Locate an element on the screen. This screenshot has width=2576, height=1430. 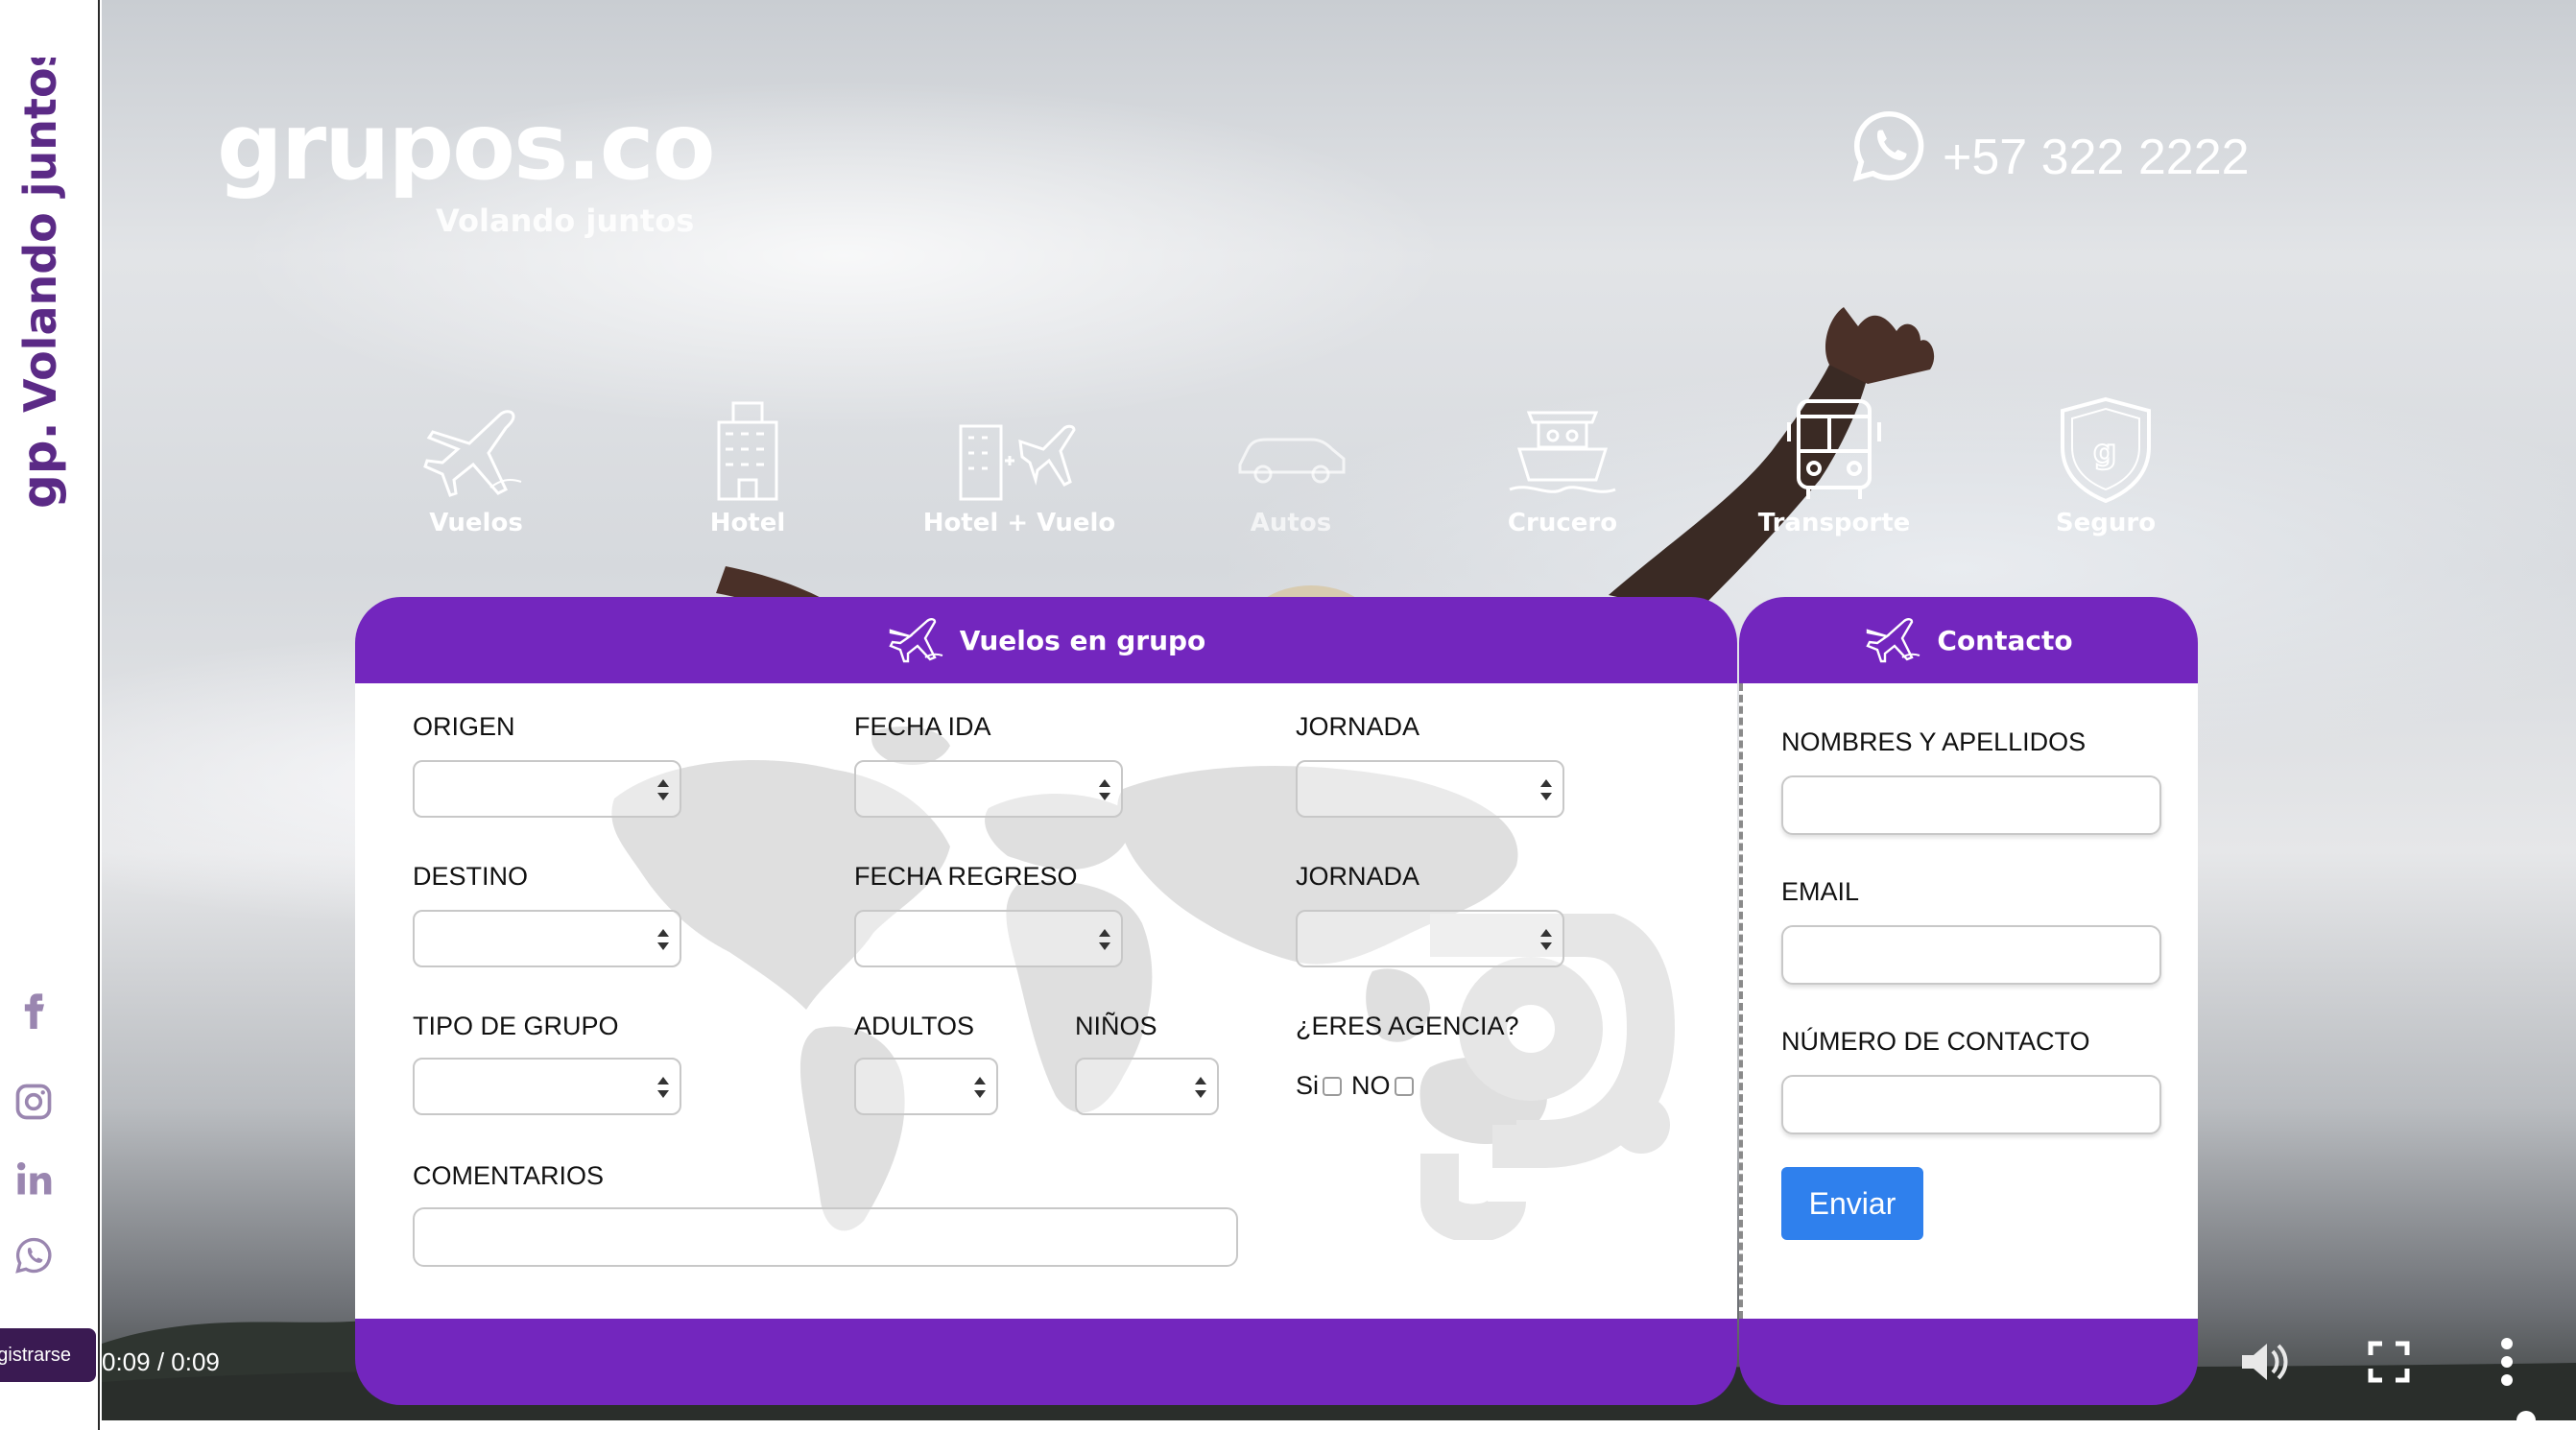
tipo-grupo-label: TIPO DE GRUPO is located at coordinates (516, 1026).